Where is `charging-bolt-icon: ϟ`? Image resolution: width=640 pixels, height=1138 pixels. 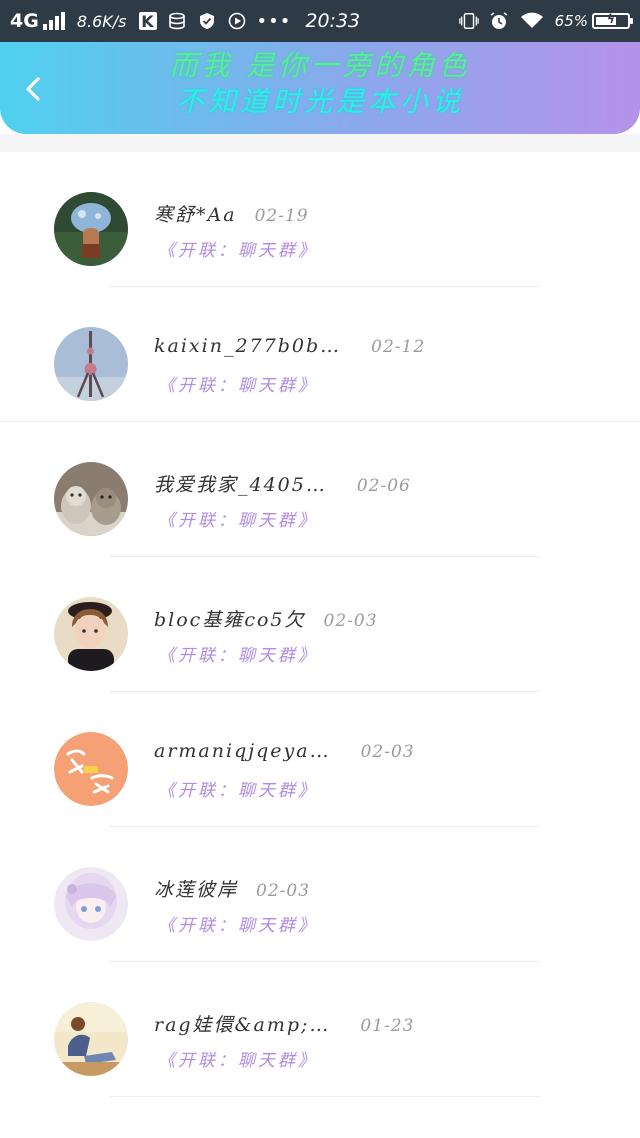 charging-bolt-icon: ϟ is located at coordinates (611, 19).